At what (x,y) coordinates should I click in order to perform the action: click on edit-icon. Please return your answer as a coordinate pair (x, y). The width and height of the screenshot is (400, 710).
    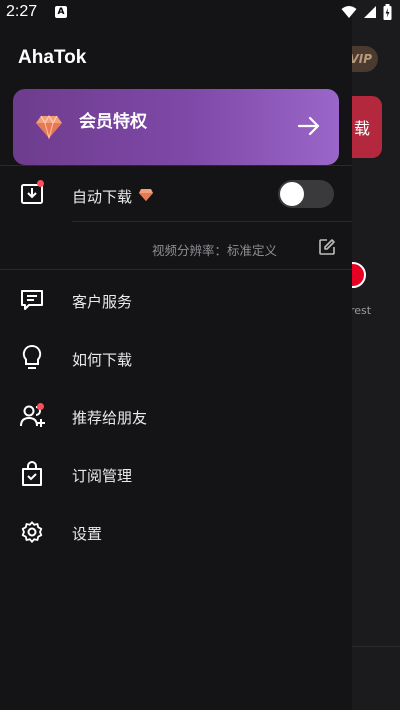
    Looking at the image, I should click on (327, 247).